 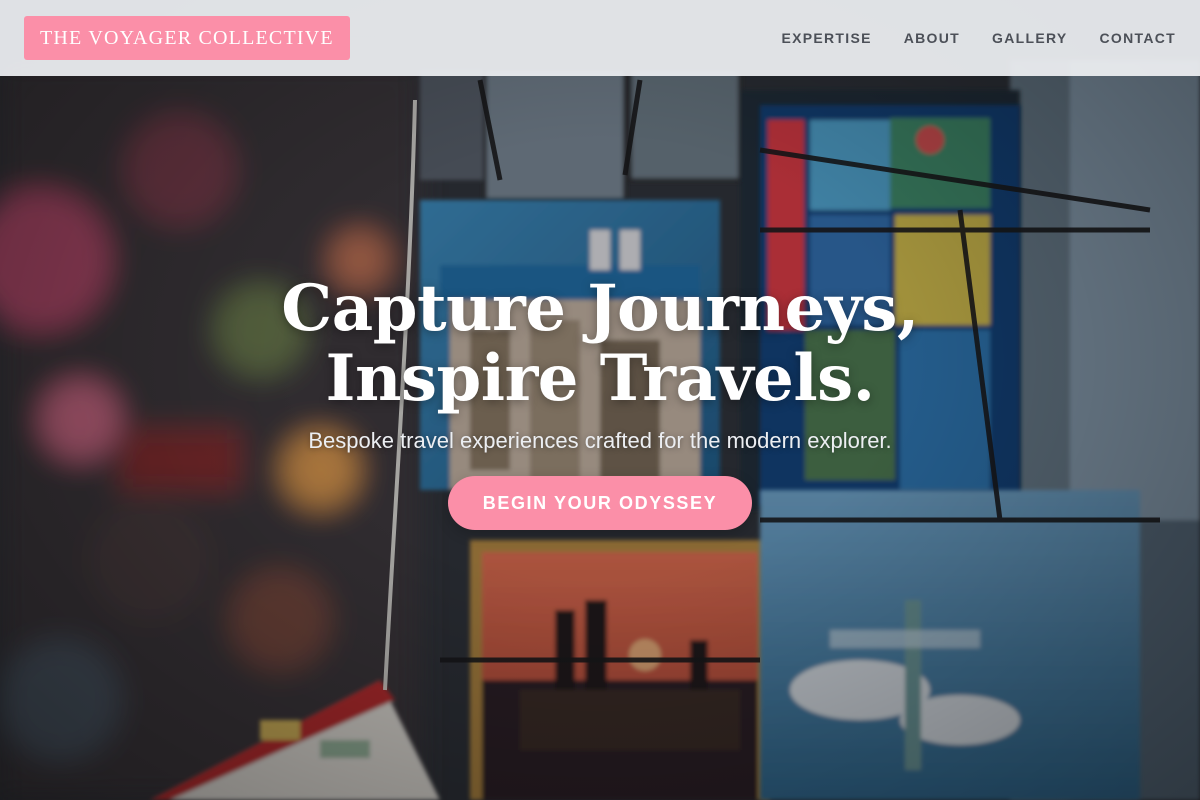 I want to click on hero-title-line-1: Capture Journeys,, so click(x=600, y=308).